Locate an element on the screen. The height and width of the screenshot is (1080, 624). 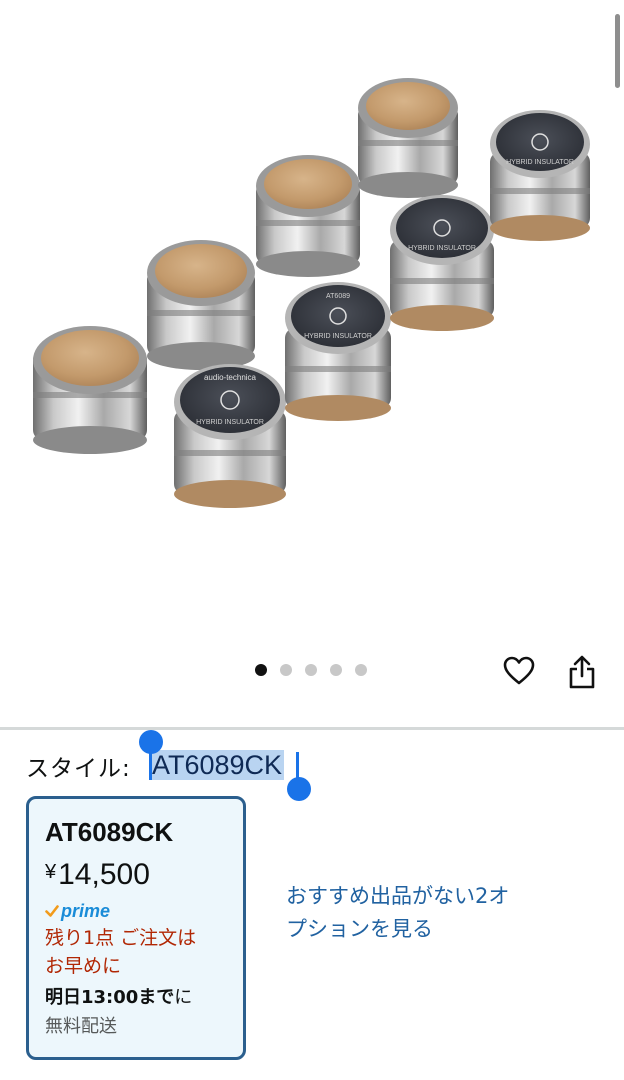
prime-check-icon is located at coordinates (52, 911).